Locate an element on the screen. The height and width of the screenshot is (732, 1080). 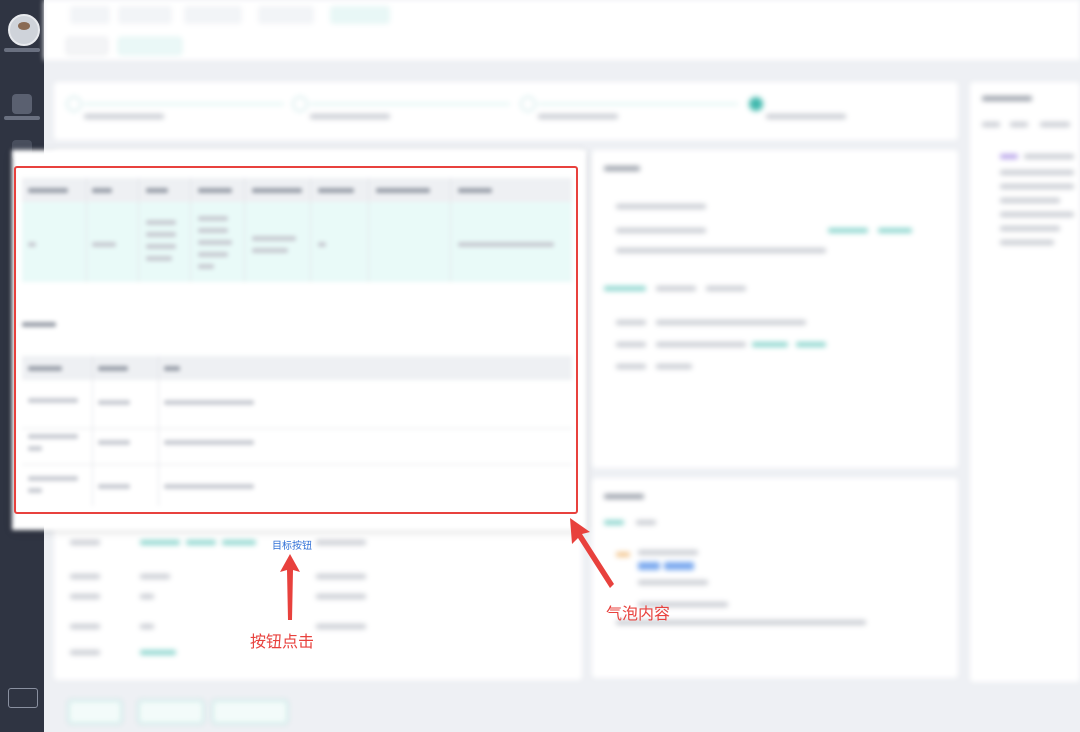
tab-bar is located at coordinates (562, 15).